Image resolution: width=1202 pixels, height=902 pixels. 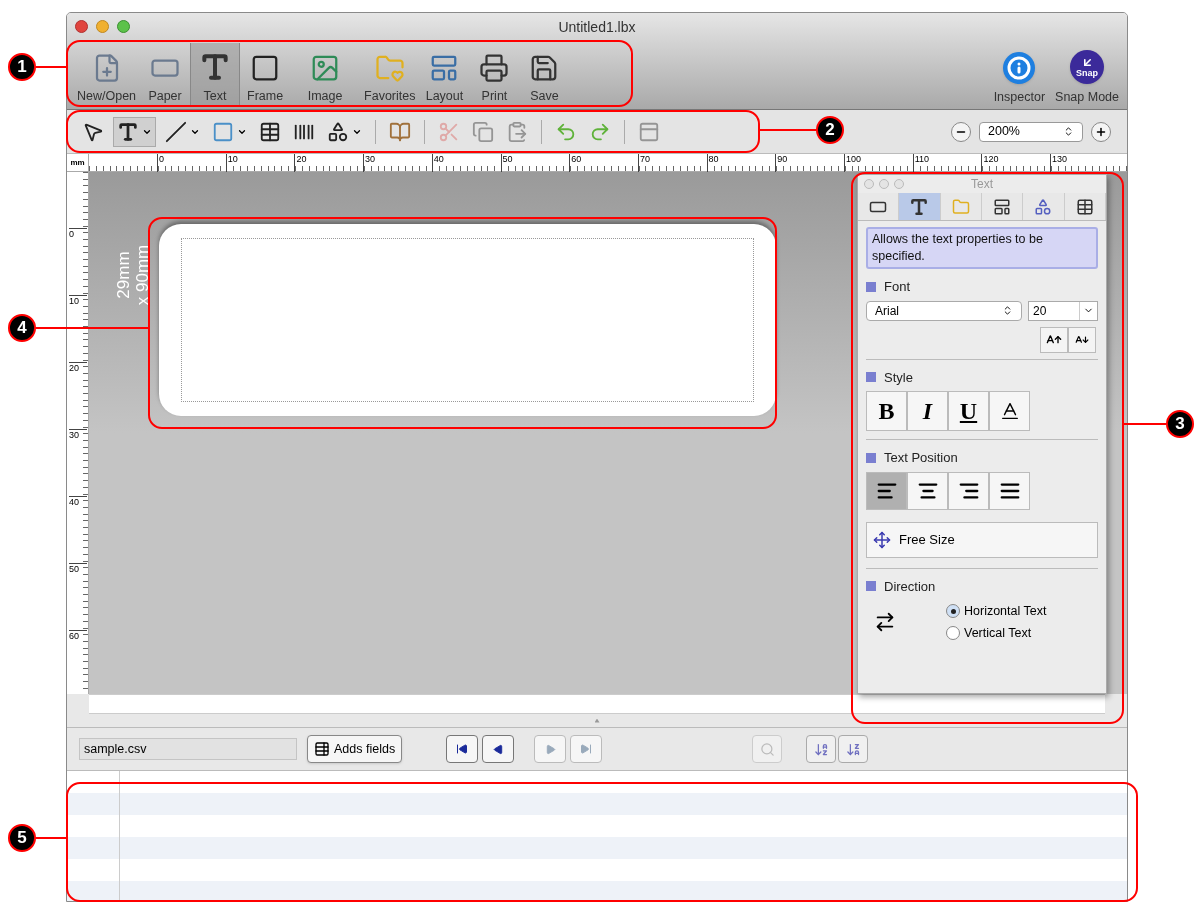 I want to click on style-button: U, so click(x=968, y=411).